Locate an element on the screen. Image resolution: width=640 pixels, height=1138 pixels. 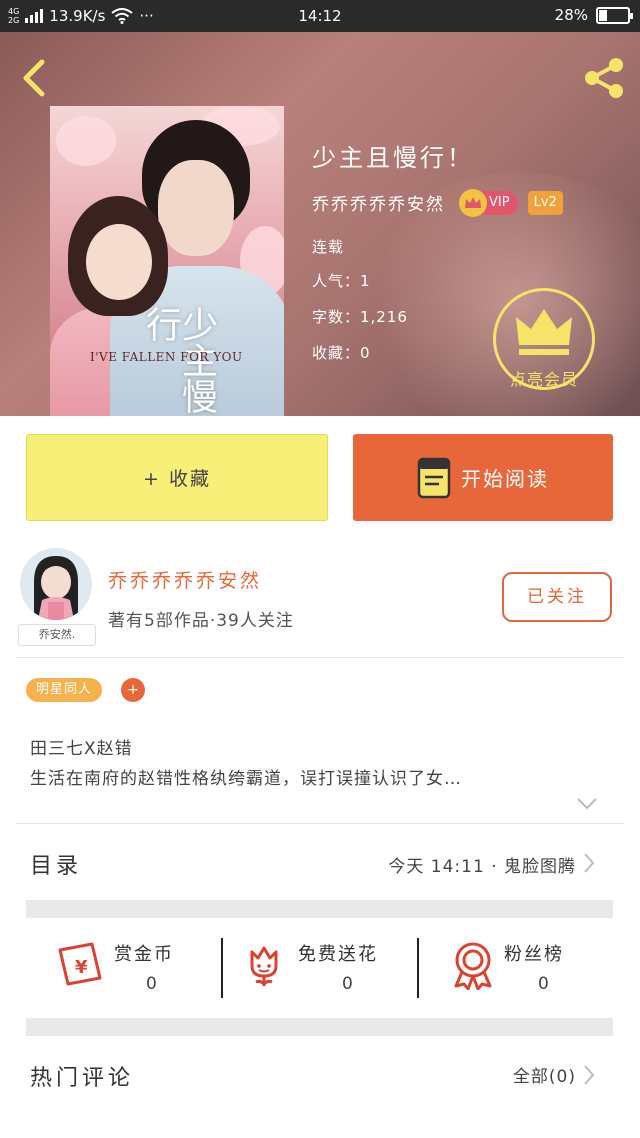
battery-icon is located at coordinates (614, 15).